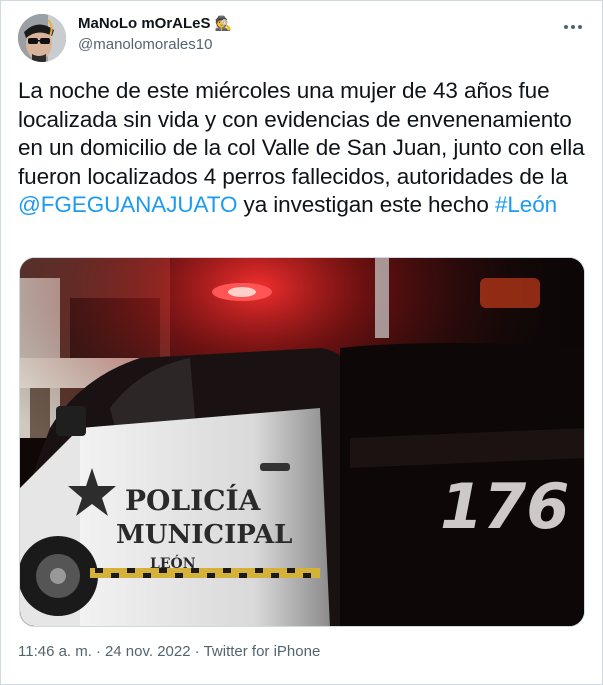 The image size is (603, 685). I want to click on avatar, so click(42, 38).